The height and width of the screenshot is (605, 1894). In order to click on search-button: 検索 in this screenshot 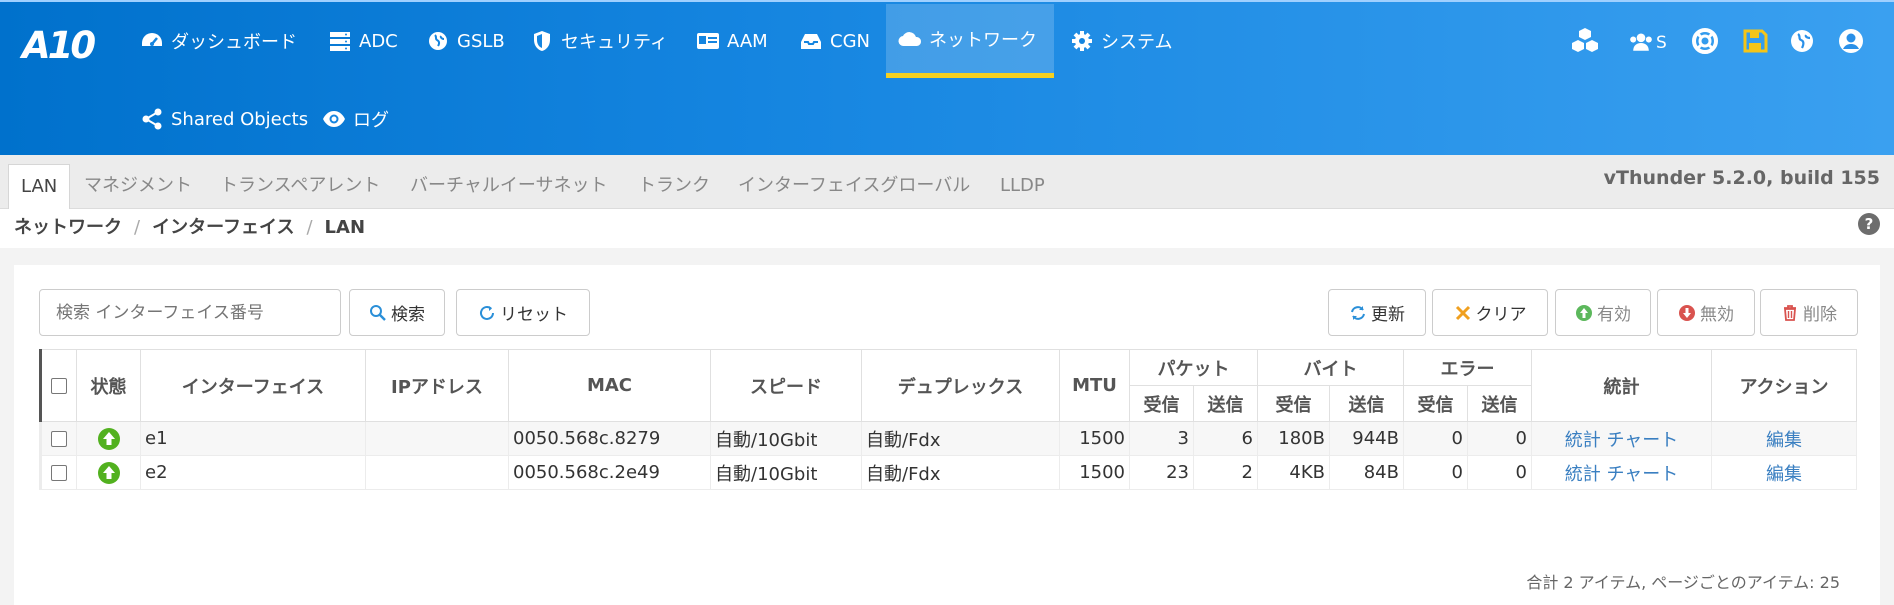, I will do `click(397, 312)`.